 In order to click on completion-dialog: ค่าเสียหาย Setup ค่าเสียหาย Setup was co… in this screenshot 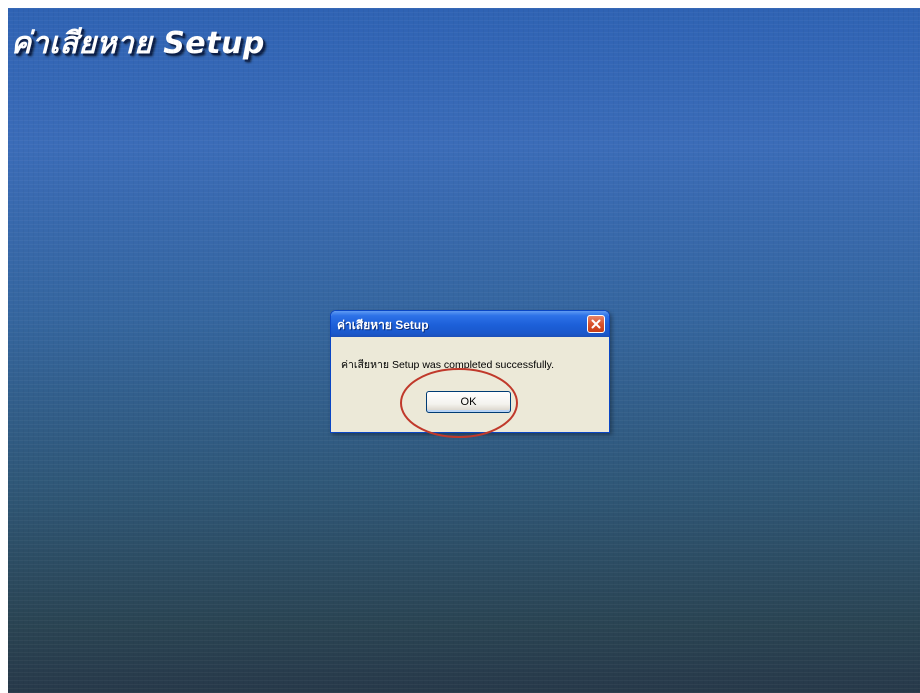, I will do `click(470, 371)`.